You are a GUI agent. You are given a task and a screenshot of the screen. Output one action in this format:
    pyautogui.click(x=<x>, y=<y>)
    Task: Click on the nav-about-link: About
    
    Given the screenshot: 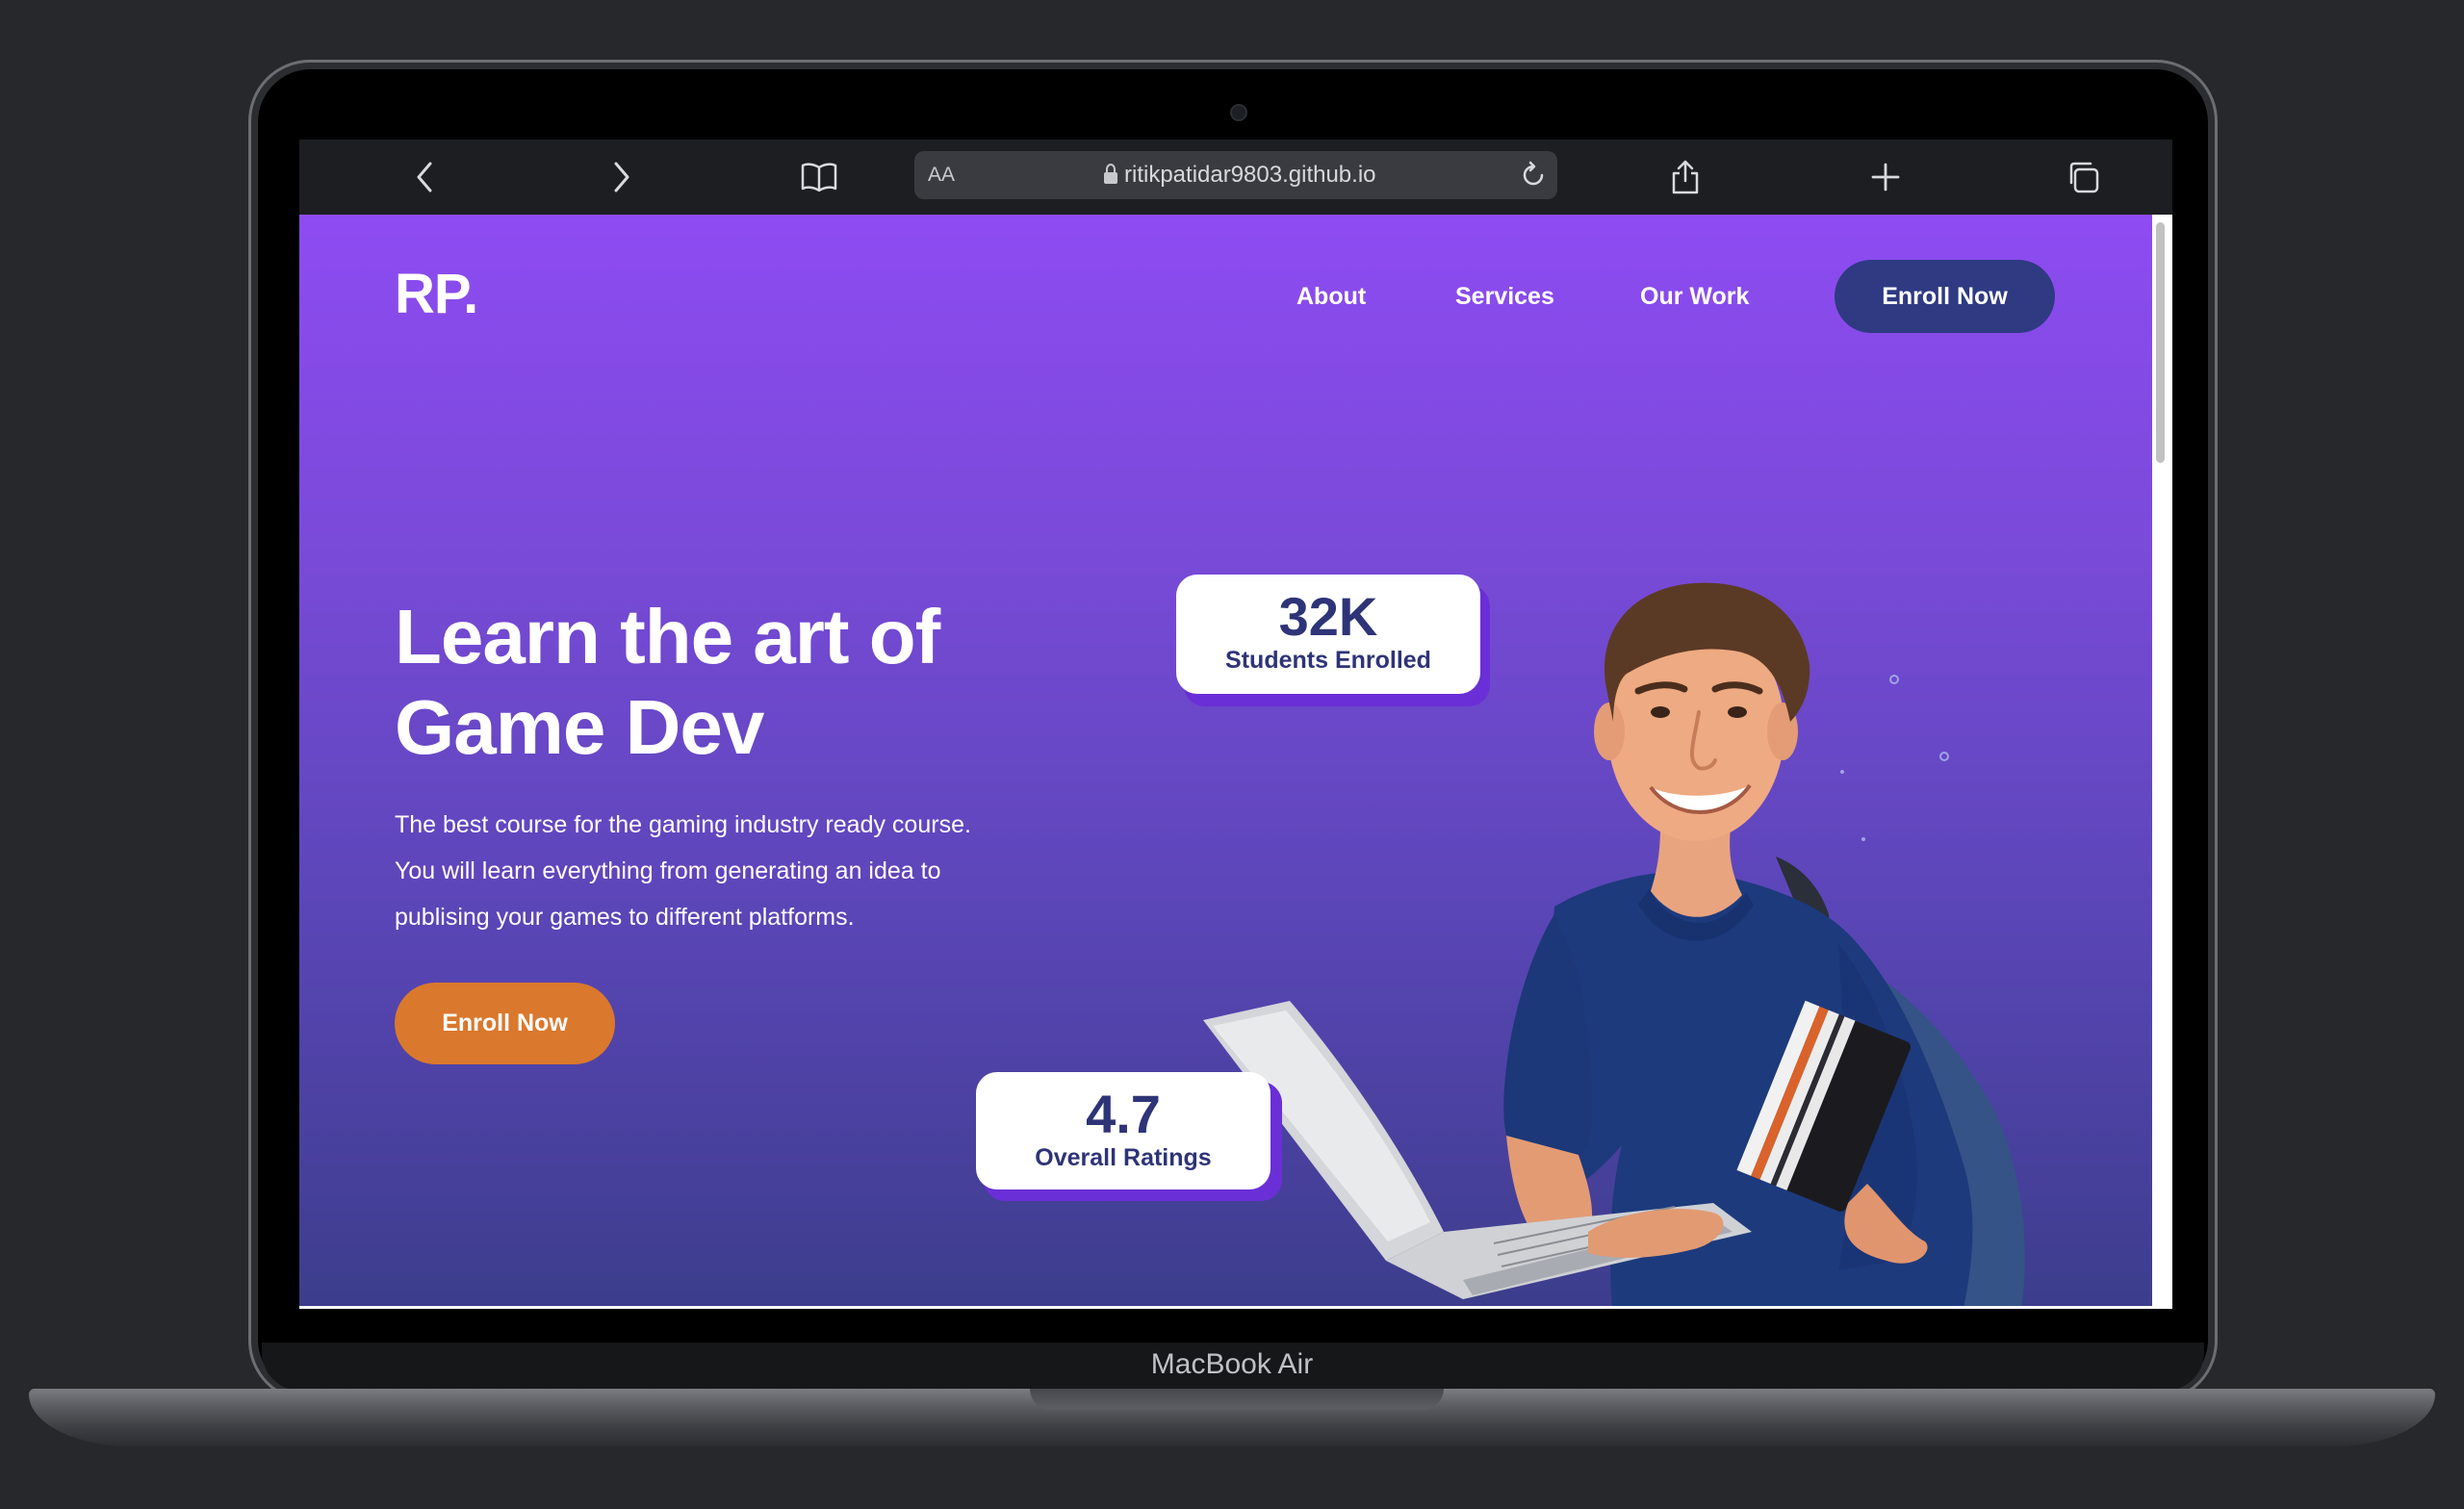 What is the action you would take?
    pyautogui.click(x=1331, y=297)
    